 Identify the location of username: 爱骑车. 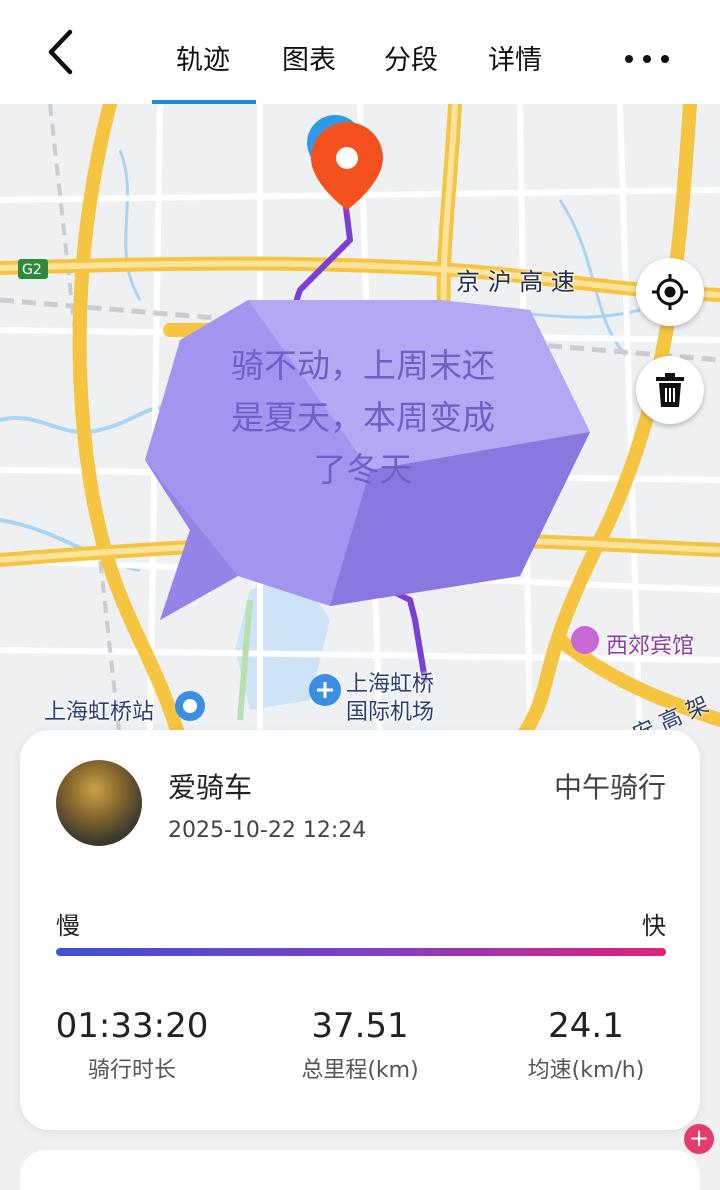
(210, 787).